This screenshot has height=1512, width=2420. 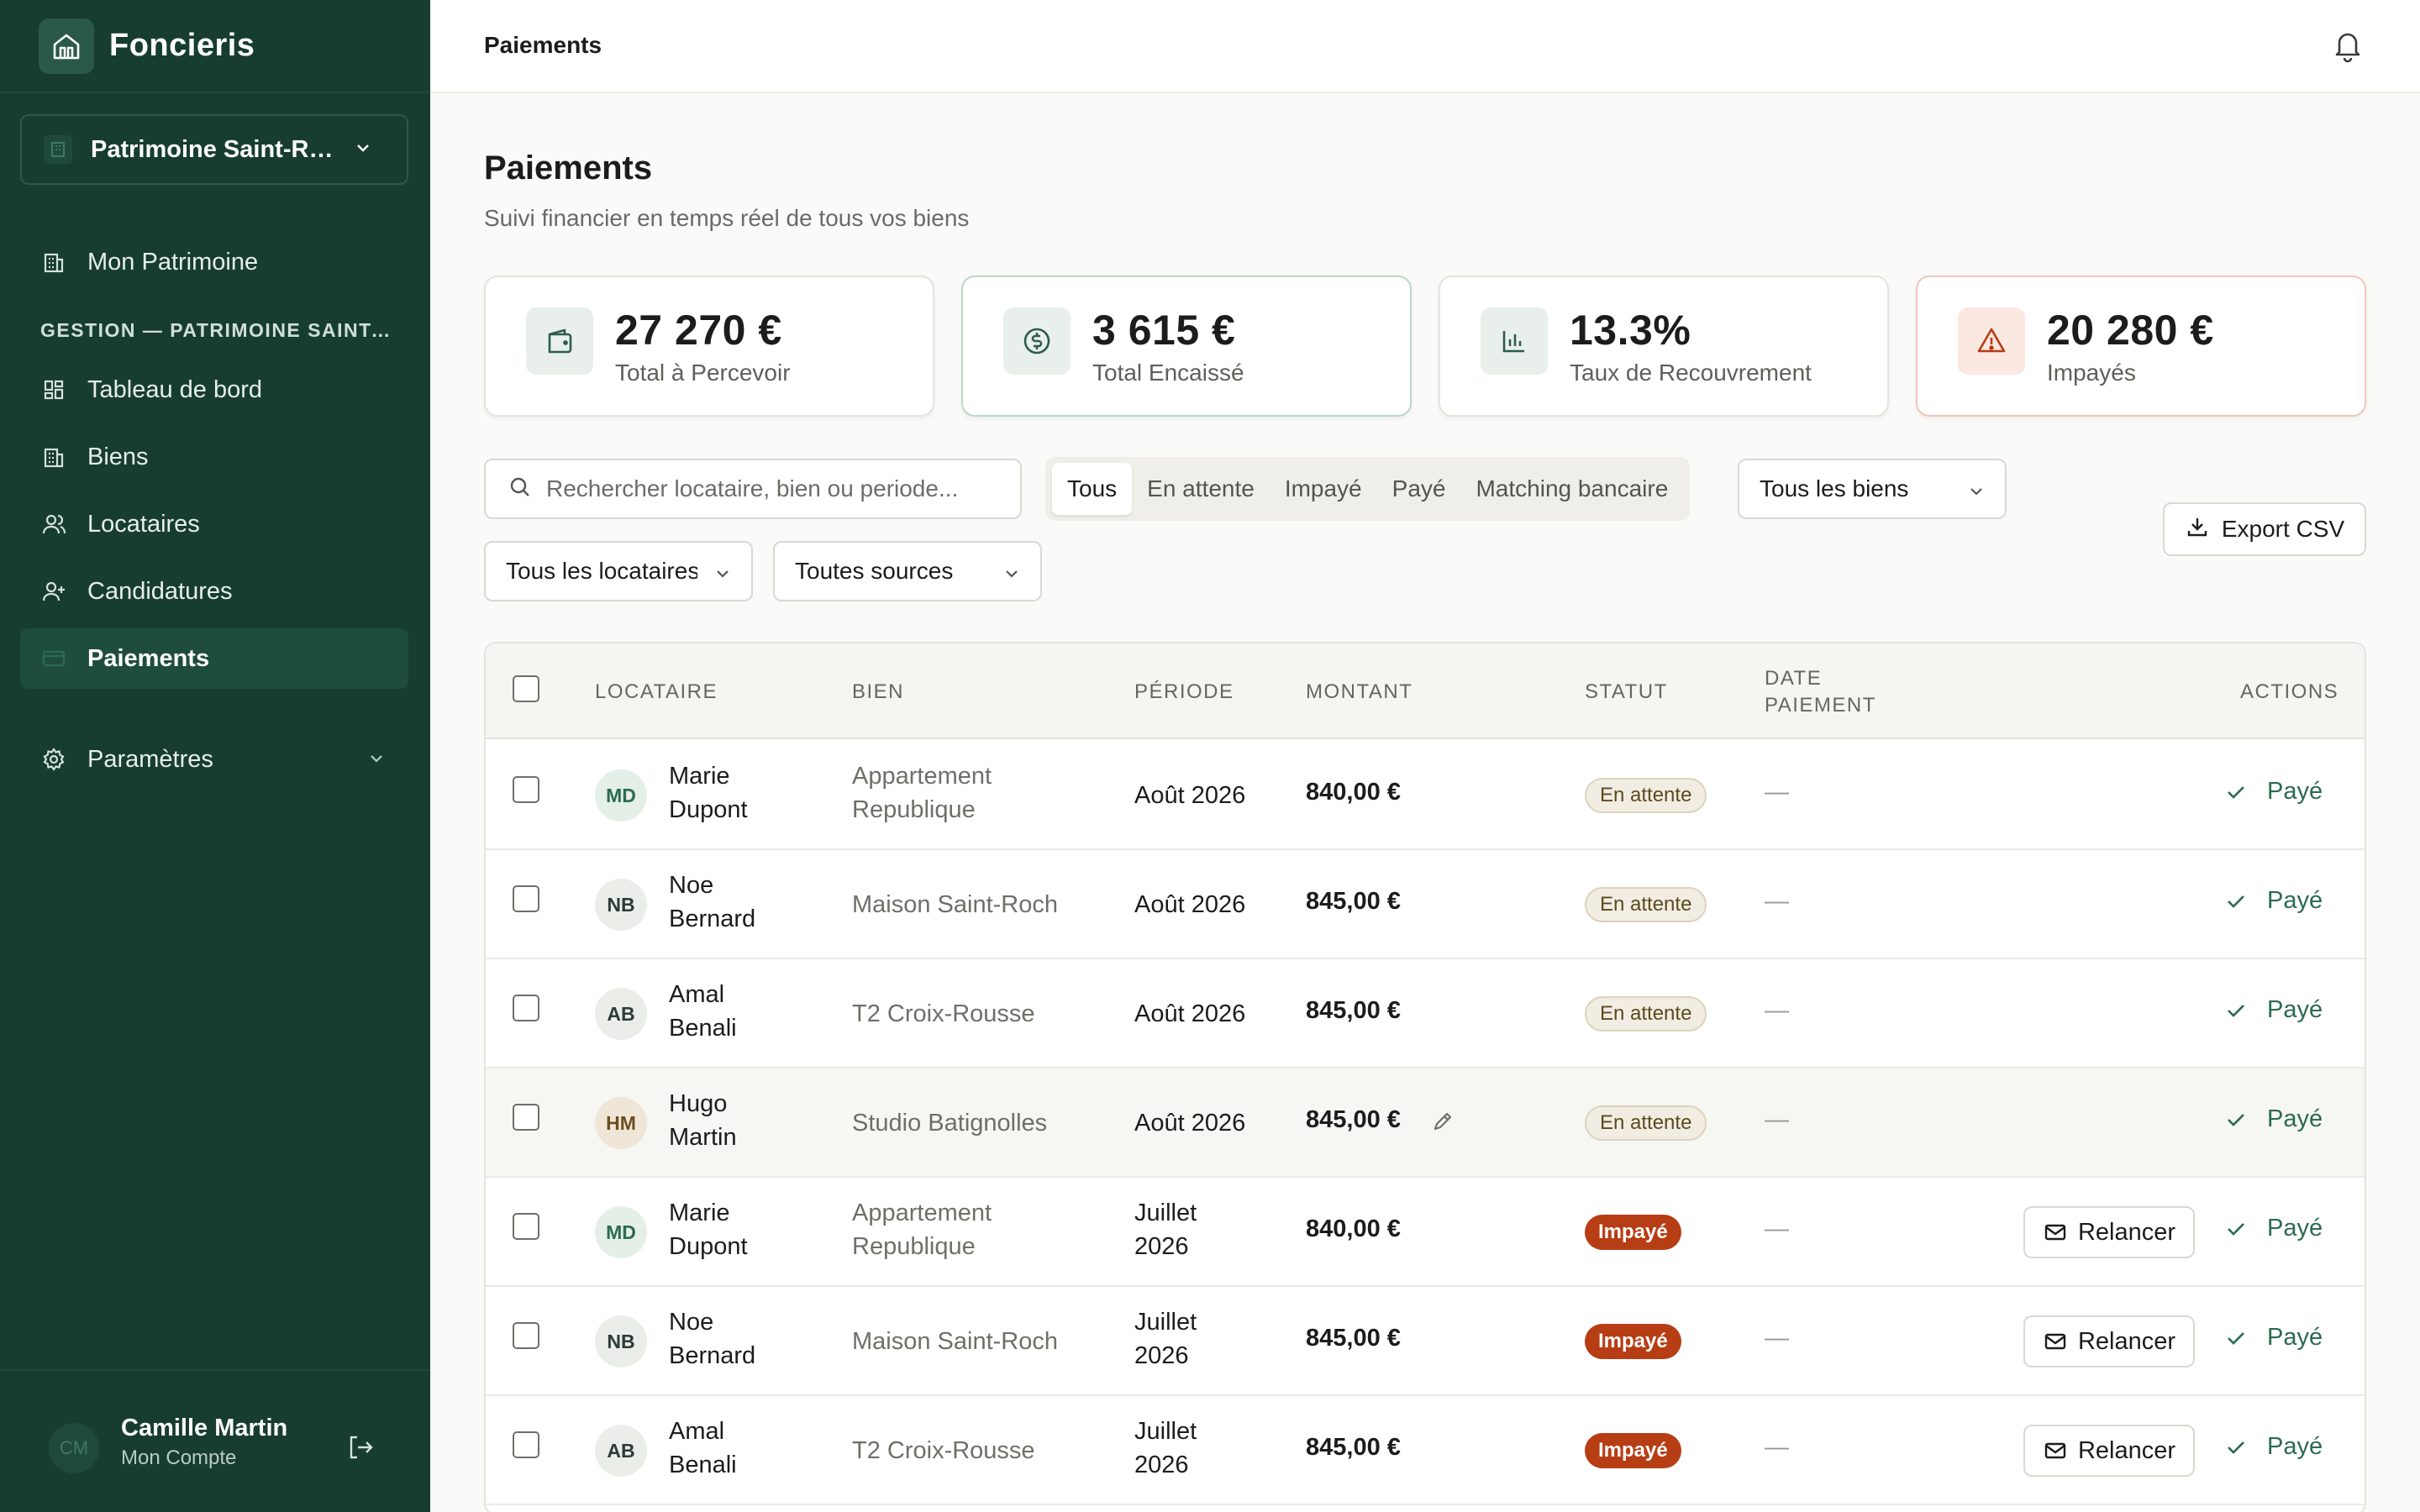 What do you see at coordinates (1571, 489) in the screenshot?
I see `tab-matching-bancaire: Matching bancaire` at bounding box center [1571, 489].